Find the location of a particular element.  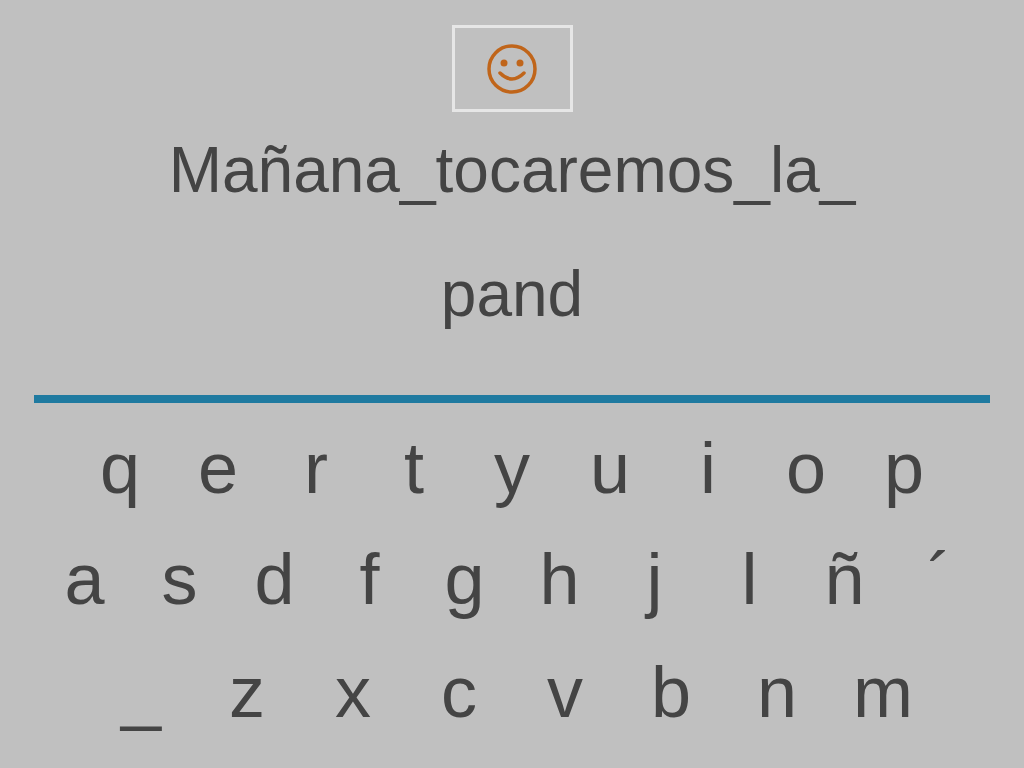

key-button: _ is located at coordinates (141, 692).